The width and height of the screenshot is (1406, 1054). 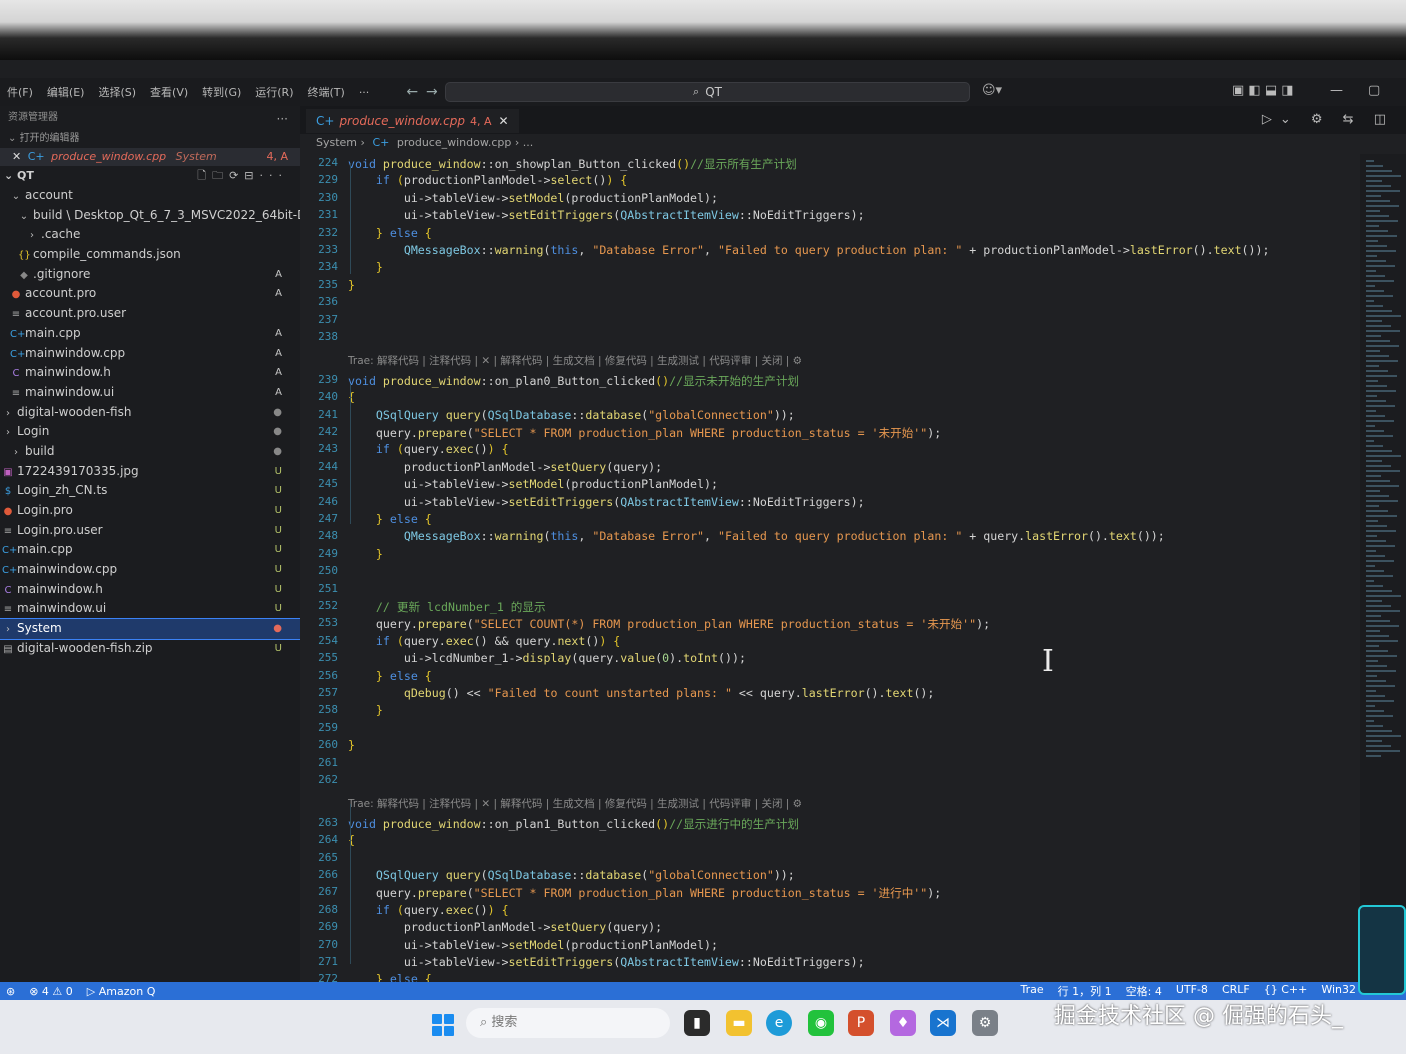 I want to click on encoding: UTF-8, so click(x=1192, y=991).